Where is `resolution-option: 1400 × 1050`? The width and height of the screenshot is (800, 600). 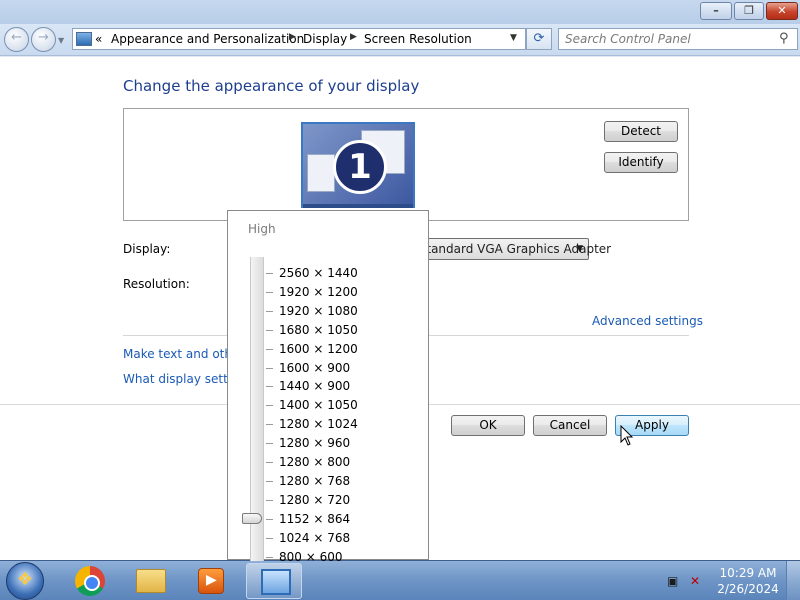 resolution-option: 1400 × 1050 is located at coordinates (318, 405).